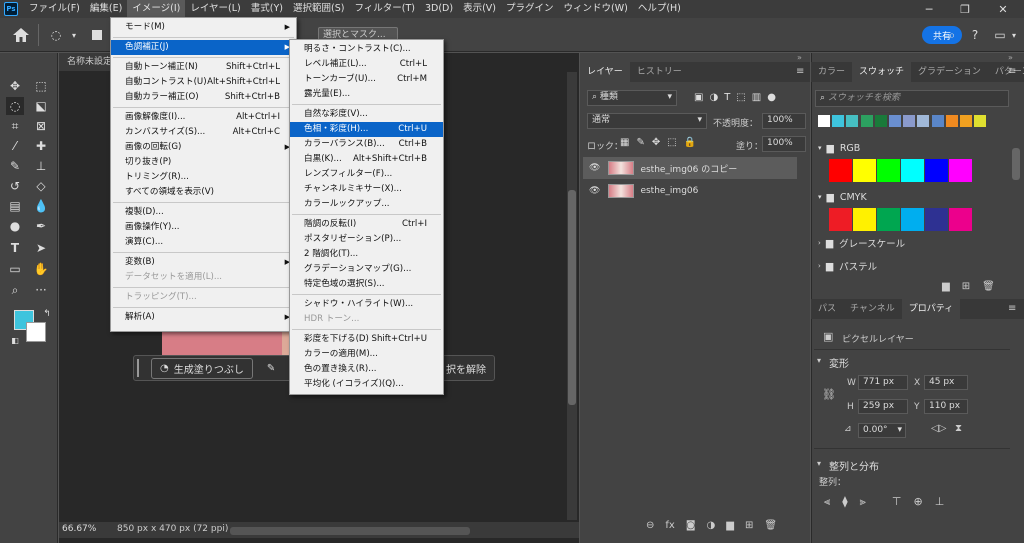  What do you see at coordinates (156, 9) in the screenshot?
I see `menu-image: イメージ(I)` at bounding box center [156, 9].